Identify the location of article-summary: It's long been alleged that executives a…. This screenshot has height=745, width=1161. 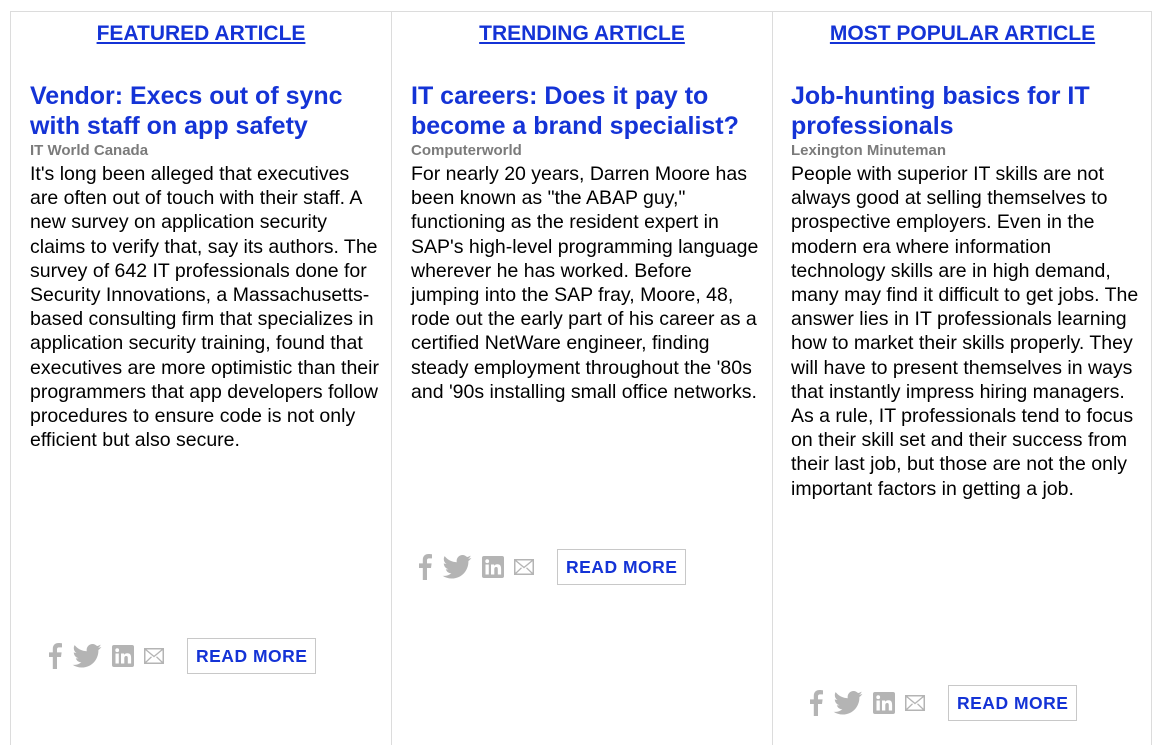
(204, 307).